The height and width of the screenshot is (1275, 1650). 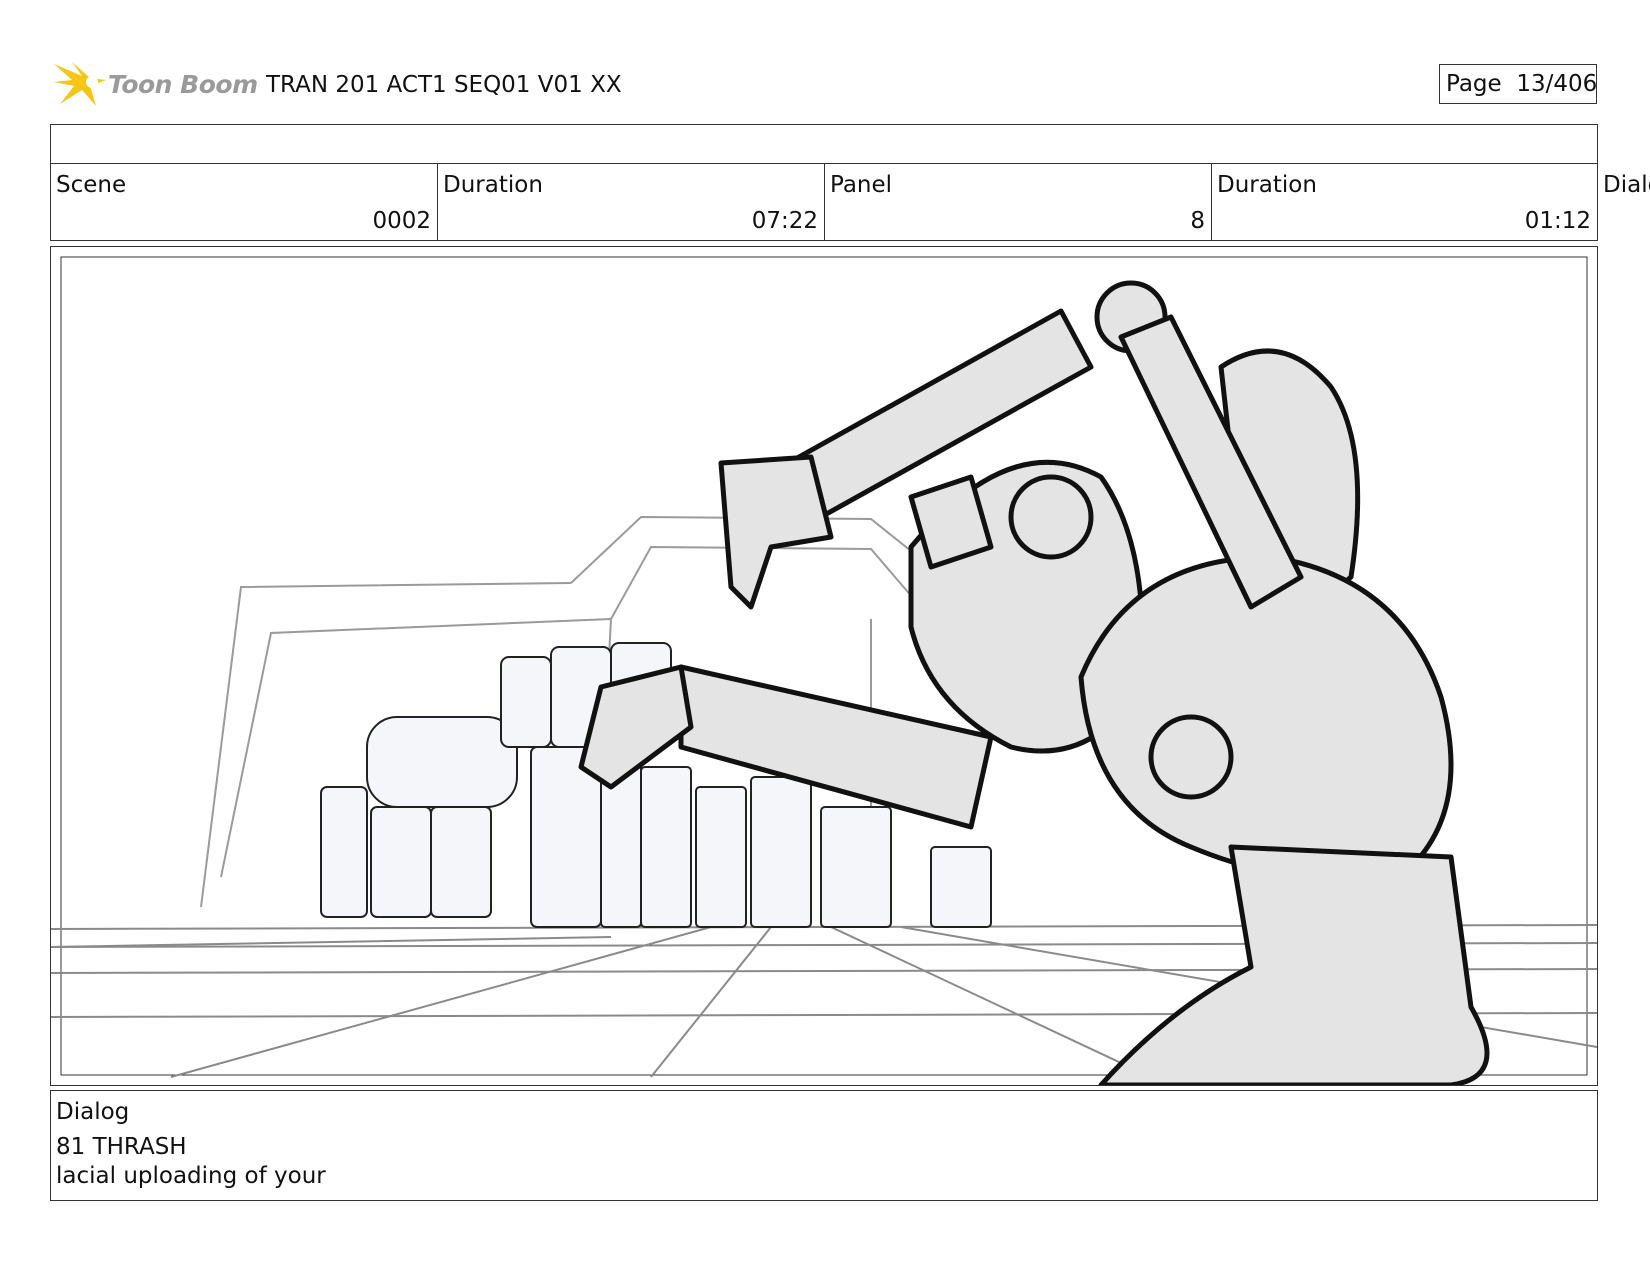 What do you see at coordinates (91, 185) in the screenshot?
I see `scene-label: Scene` at bounding box center [91, 185].